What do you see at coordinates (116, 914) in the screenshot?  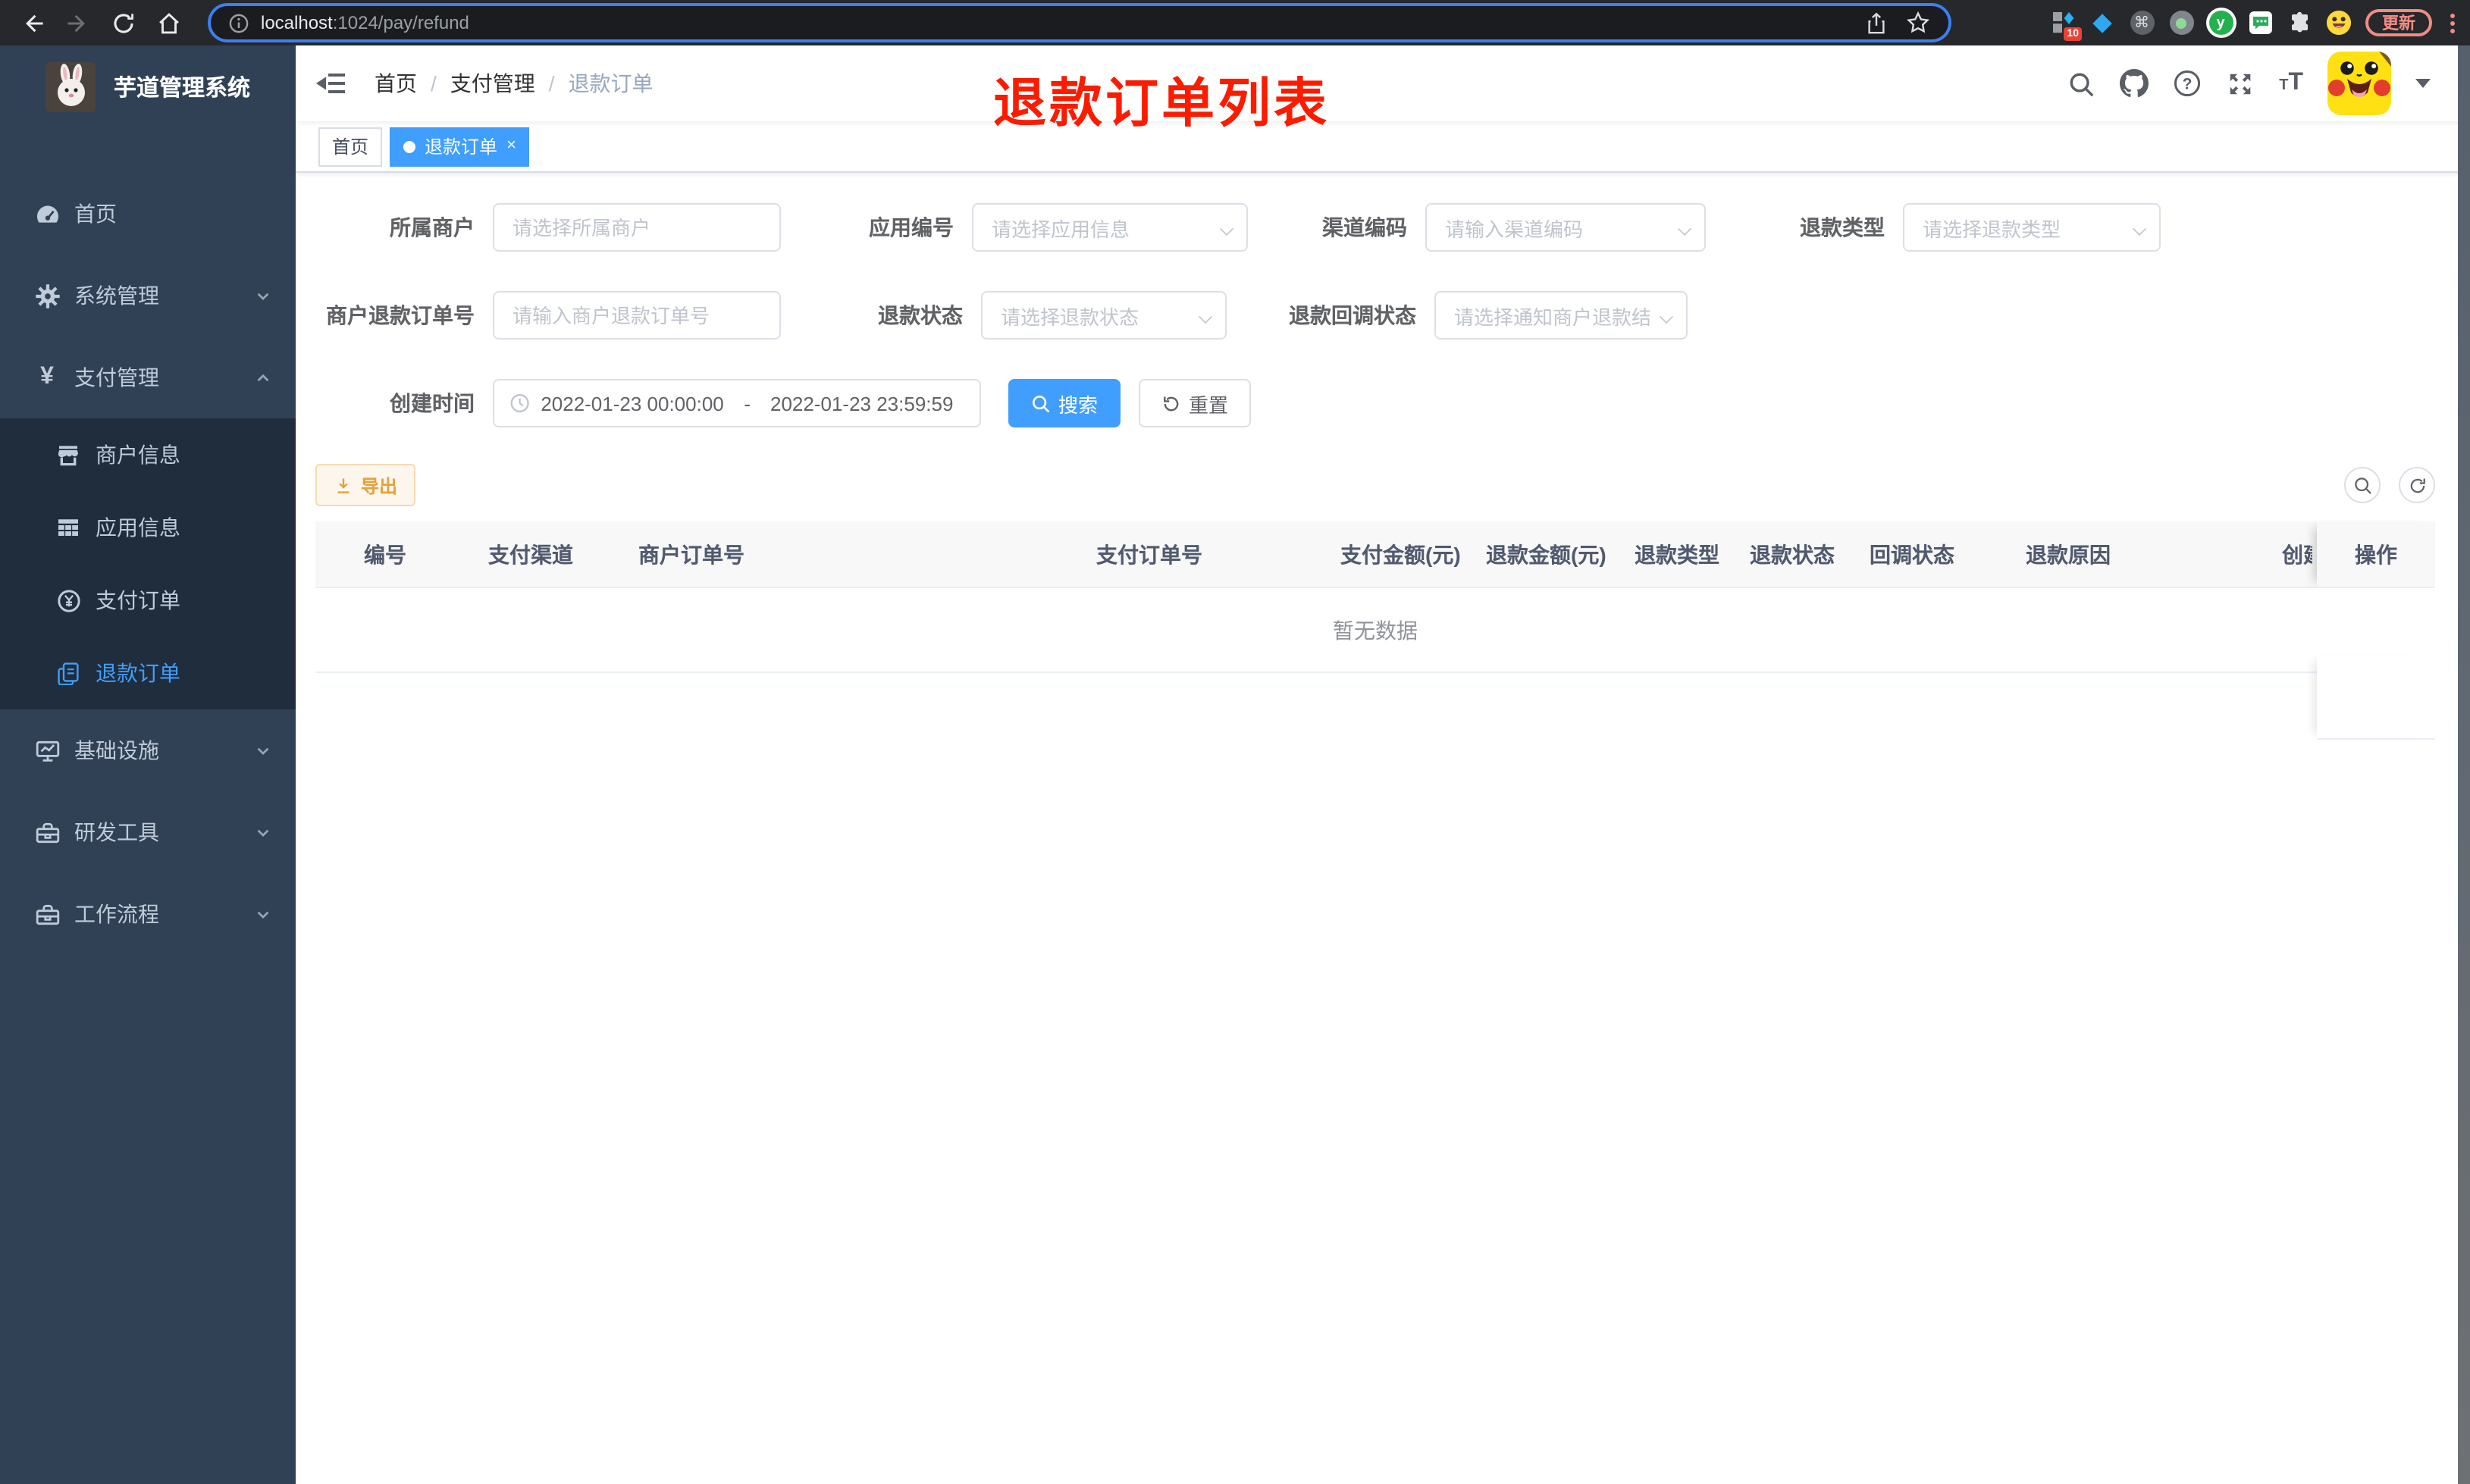 I see `sidebar-item-label: 工作流程` at bounding box center [116, 914].